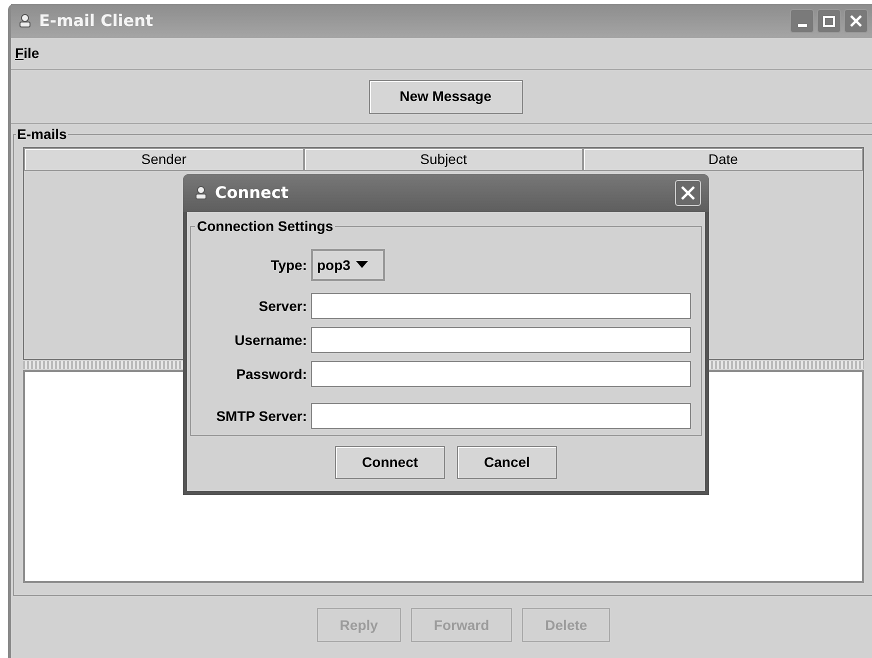 This screenshot has width=872, height=658. What do you see at coordinates (362, 265) in the screenshot?
I see `caret-icon` at bounding box center [362, 265].